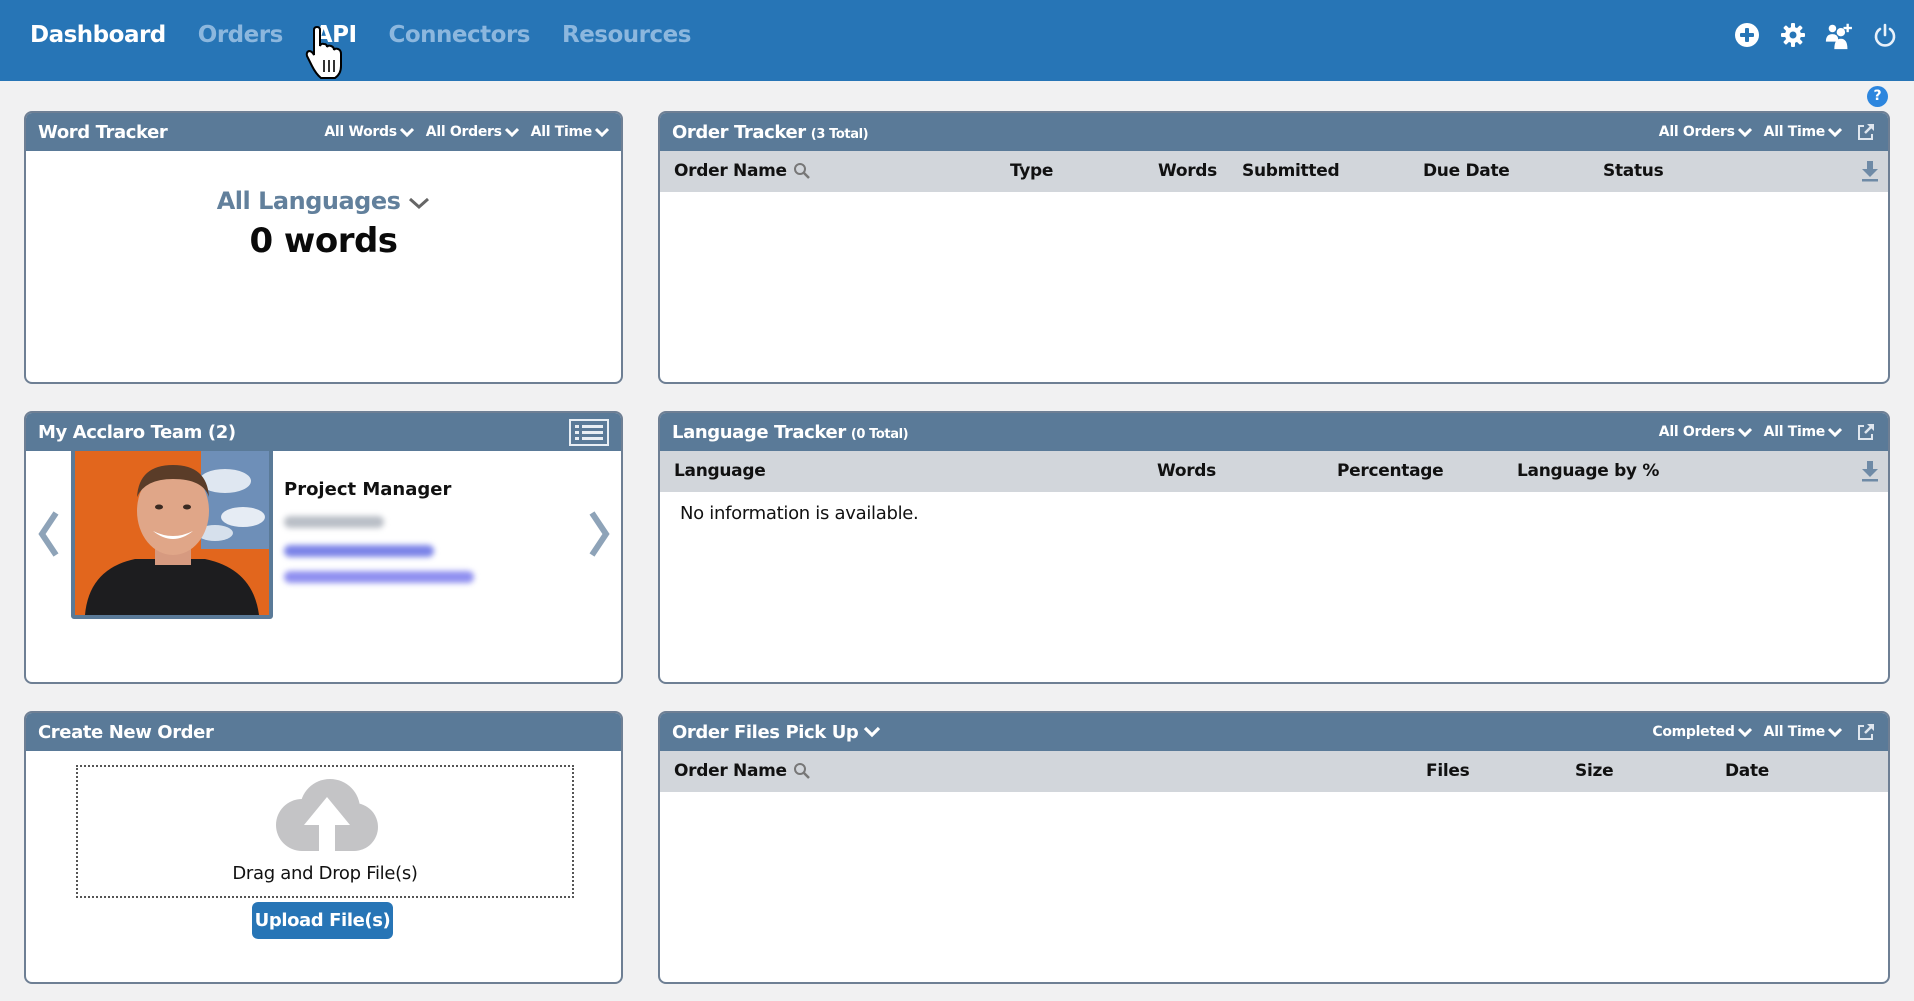  I want to click on table-header: Order Name Files Size Date, so click(1274, 771).